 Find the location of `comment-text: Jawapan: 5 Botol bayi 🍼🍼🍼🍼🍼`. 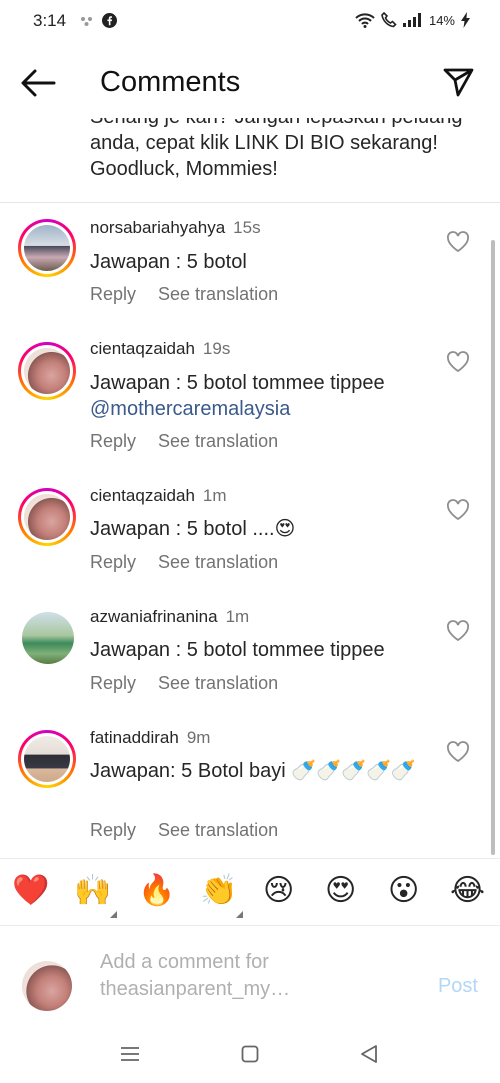

comment-text: Jawapan: 5 Botol bayi 🍼🍼🍼🍼🍼 is located at coordinates (253, 771).